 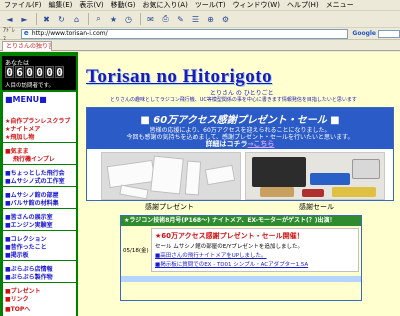 What do you see at coordinates (150, 19) in the screenshot?
I see `mail-icon: ✉` at bounding box center [150, 19].